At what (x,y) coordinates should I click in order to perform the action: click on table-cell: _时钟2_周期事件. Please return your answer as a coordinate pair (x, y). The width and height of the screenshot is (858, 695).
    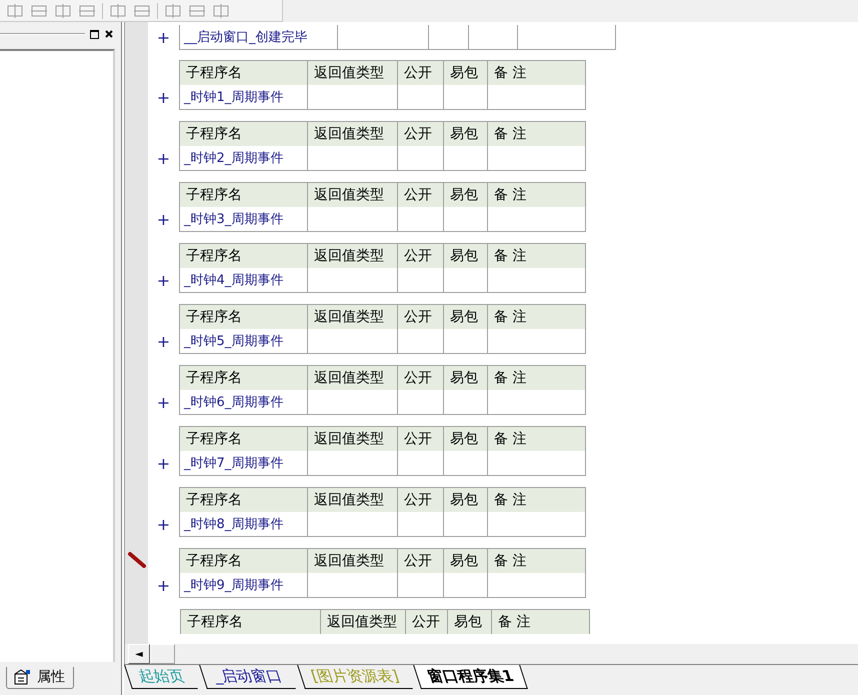
    Looking at the image, I should click on (244, 158).